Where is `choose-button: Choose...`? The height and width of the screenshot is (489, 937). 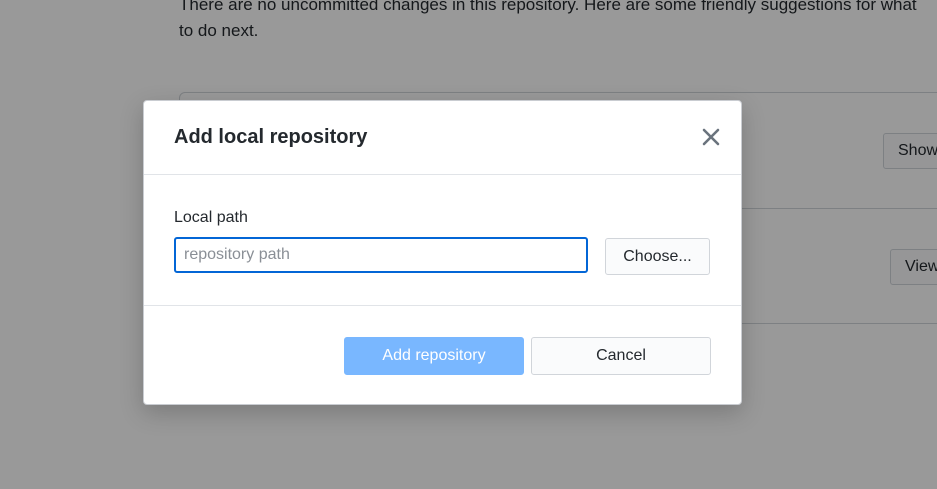
choose-button: Choose... is located at coordinates (657, 256).